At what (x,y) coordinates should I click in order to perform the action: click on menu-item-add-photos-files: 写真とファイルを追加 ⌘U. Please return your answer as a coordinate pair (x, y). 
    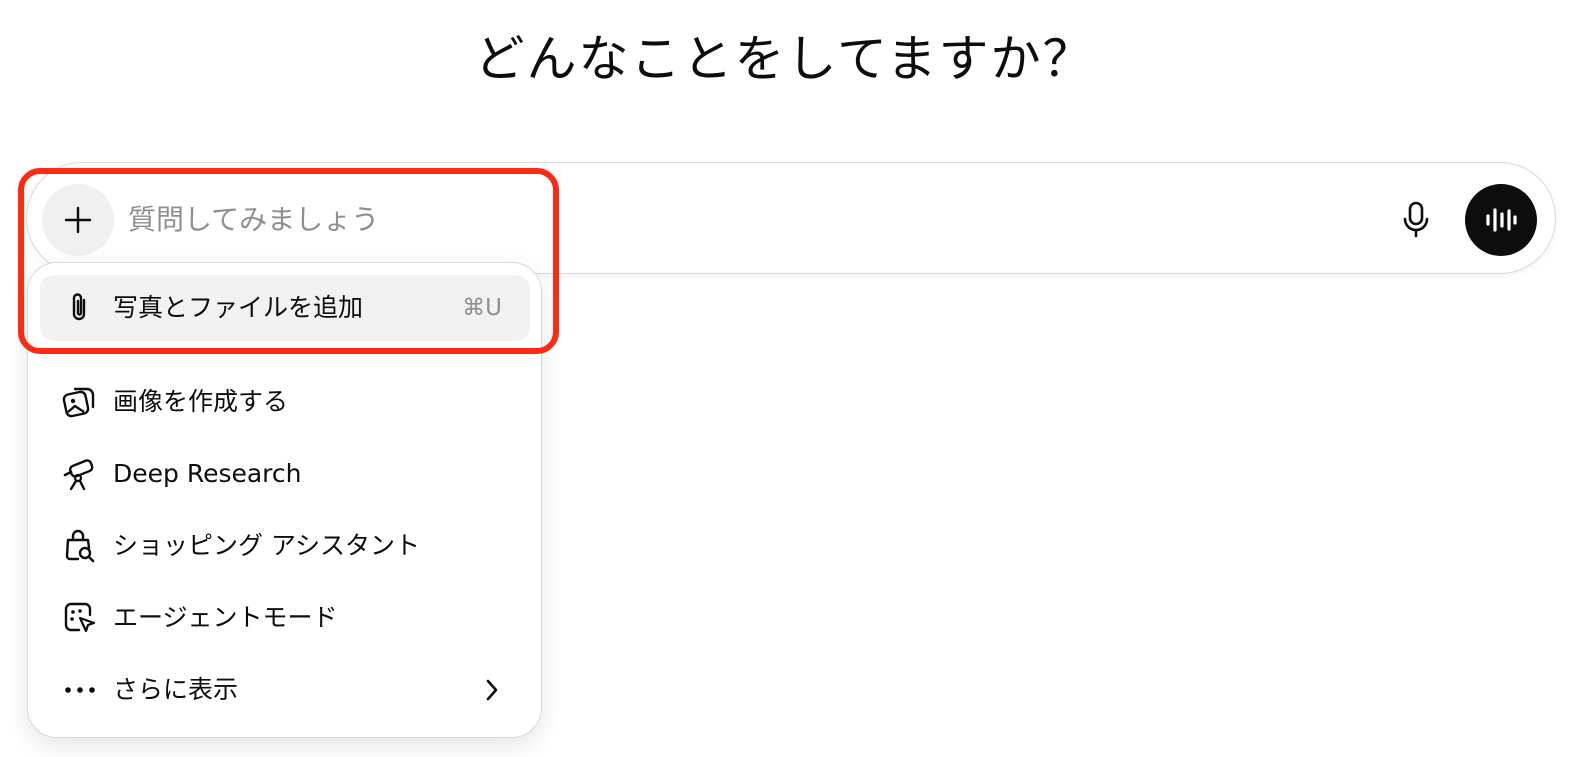
    Looking at the image, I should click on (285, 308).